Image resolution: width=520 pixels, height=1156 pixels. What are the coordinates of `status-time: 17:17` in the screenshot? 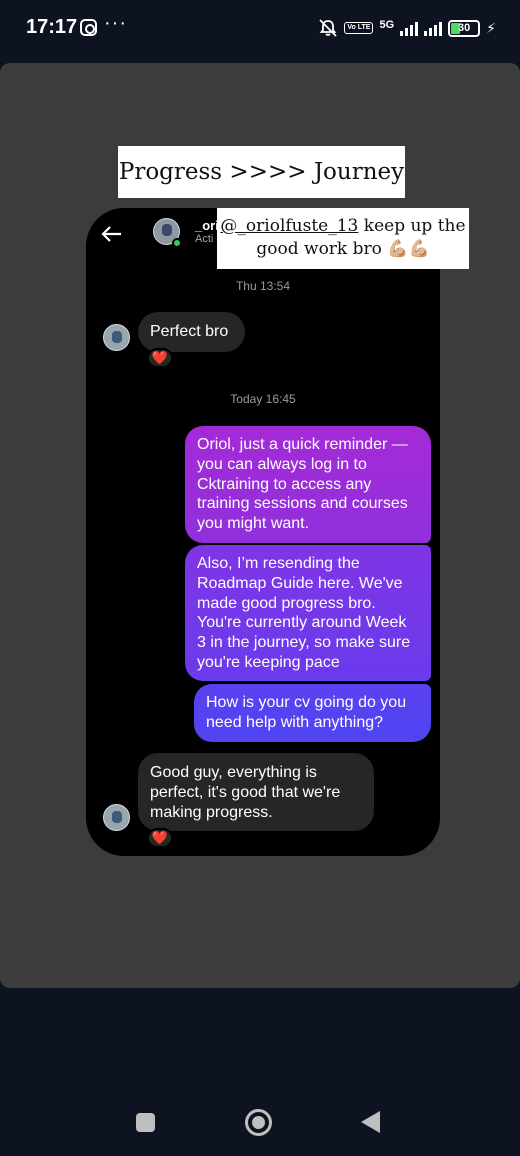 It's located at (52, 27).